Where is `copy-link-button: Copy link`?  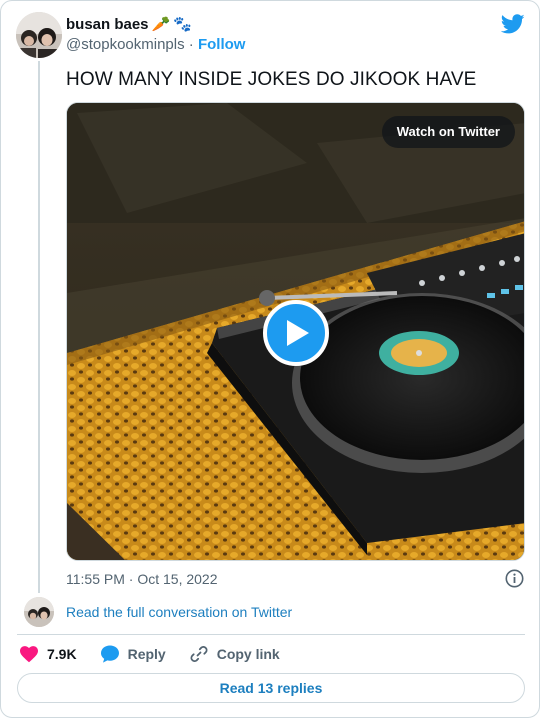
copy-link-button: Copy link is located at coordinates (234, 654).